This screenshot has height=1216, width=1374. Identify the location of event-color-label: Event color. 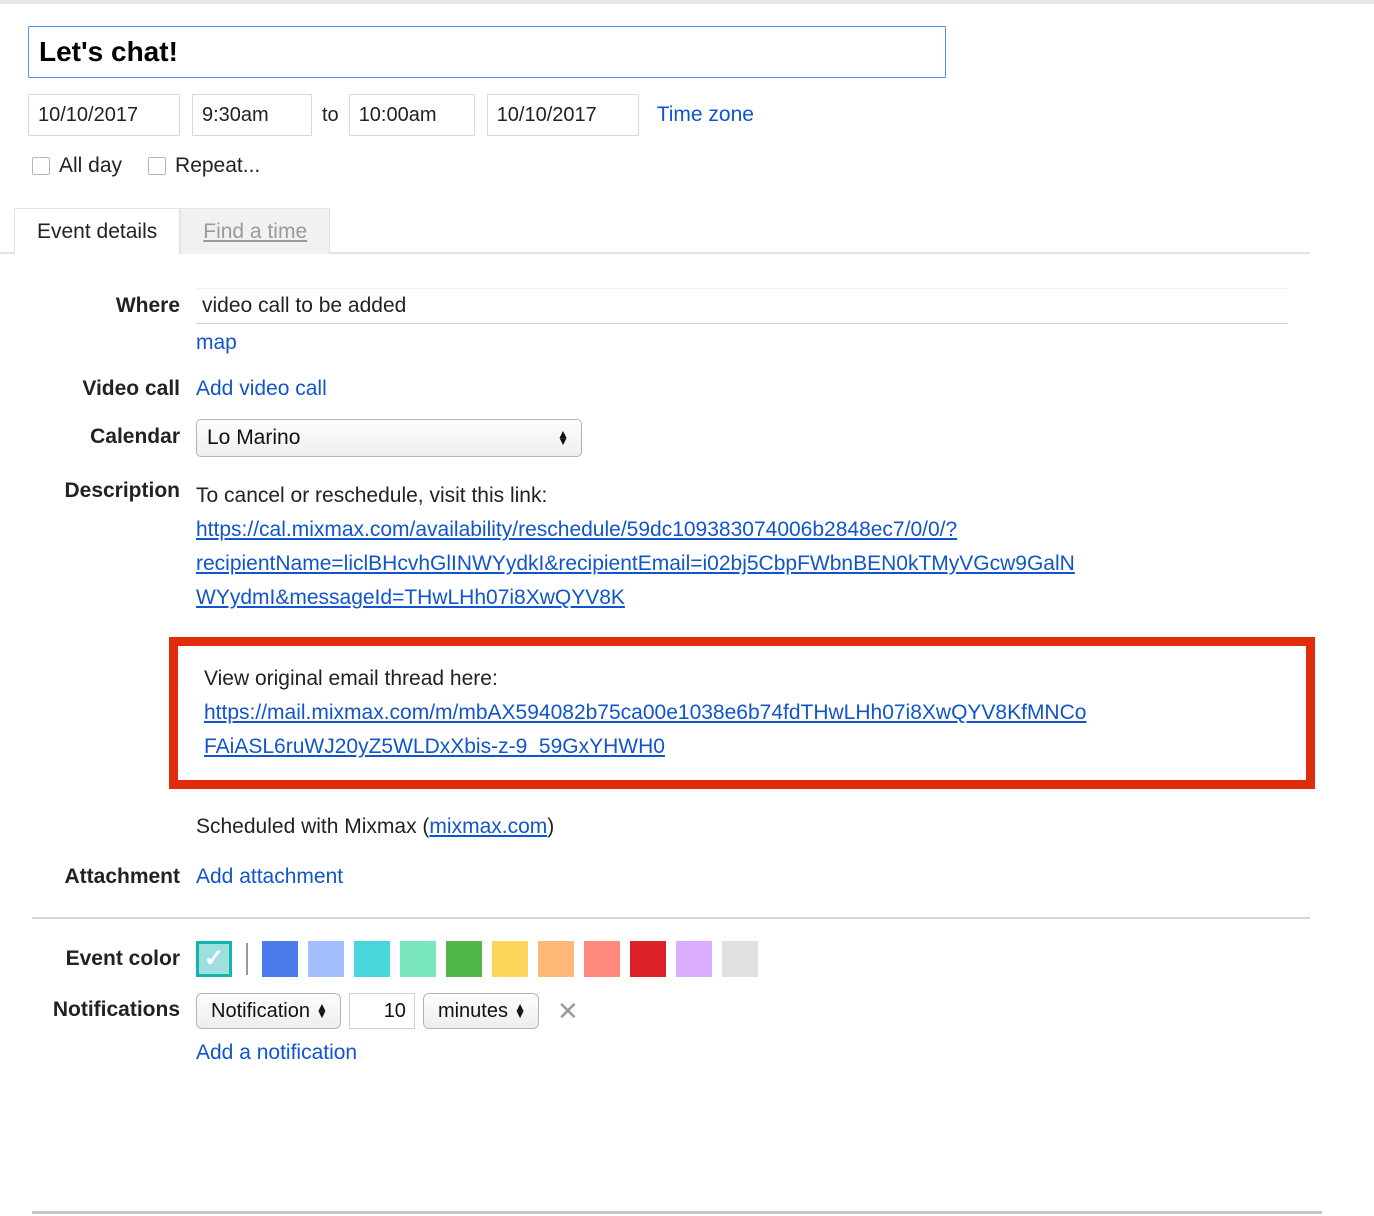
(122, 959).